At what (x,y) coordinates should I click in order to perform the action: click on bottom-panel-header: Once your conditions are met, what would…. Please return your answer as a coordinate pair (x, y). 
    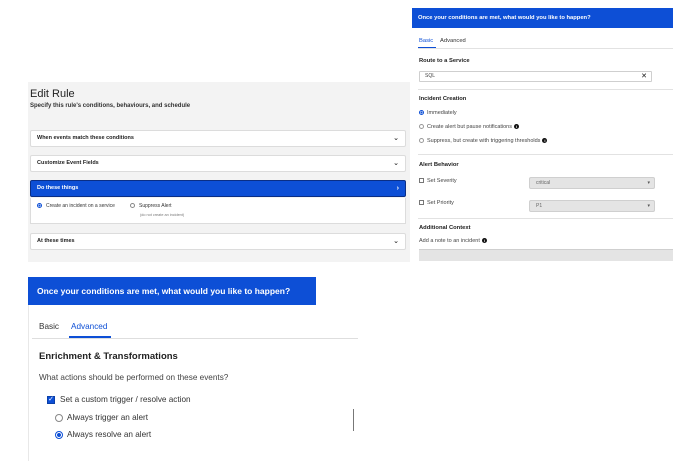
    Looking at the image, I should click on (172, 291).